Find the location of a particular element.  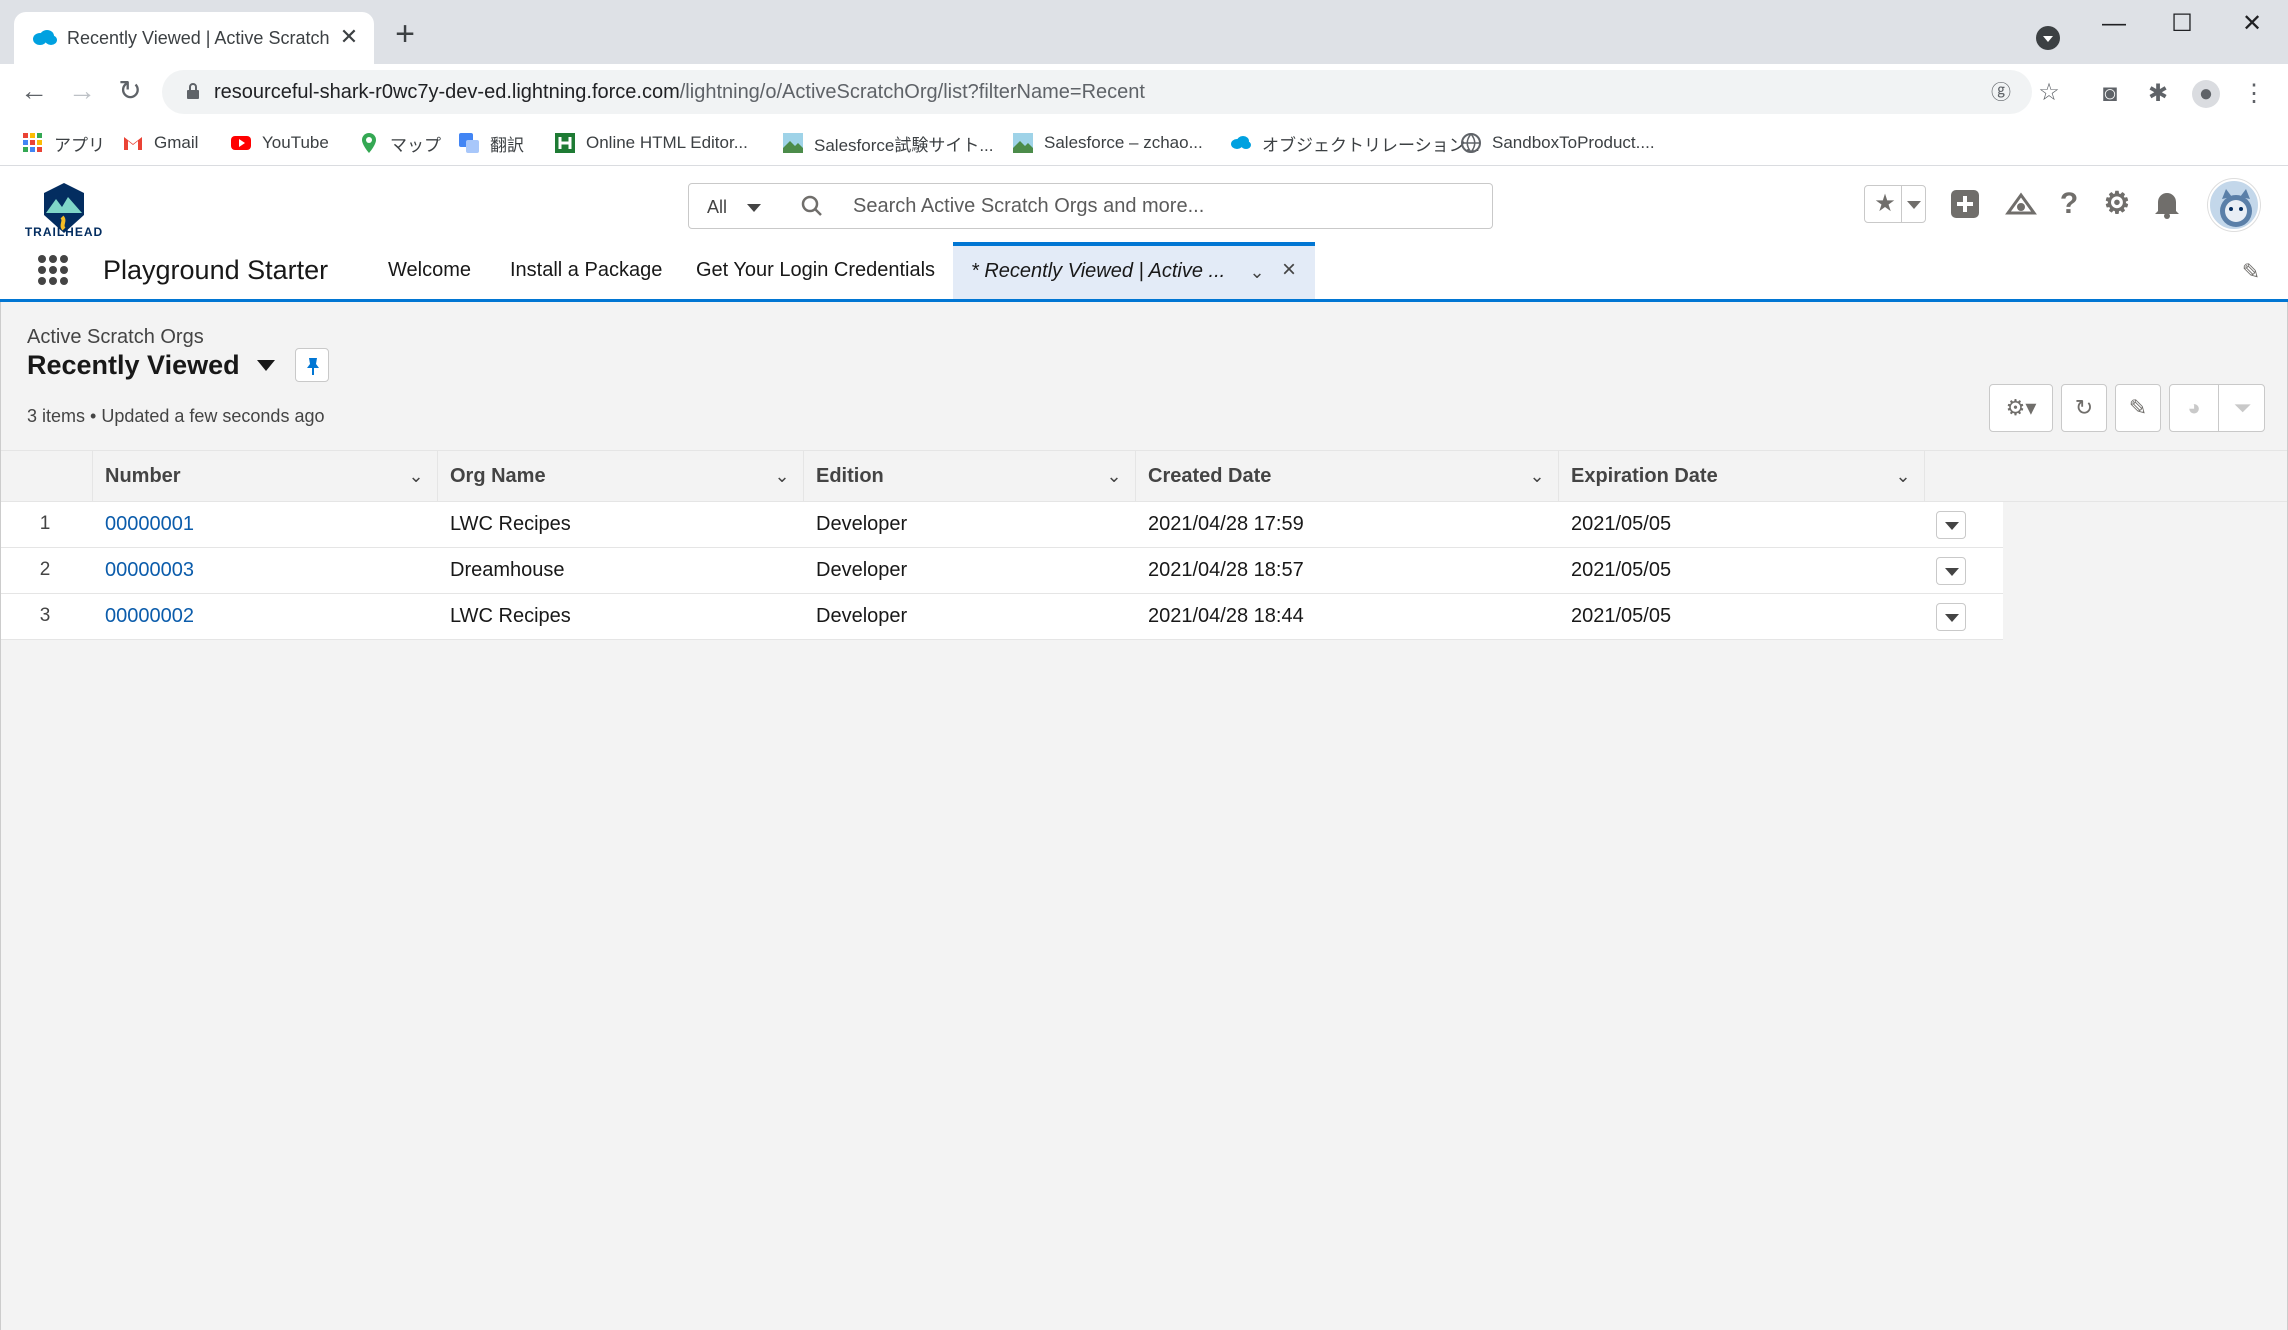

tab-search-icon is located at coordinates (2048, 38).